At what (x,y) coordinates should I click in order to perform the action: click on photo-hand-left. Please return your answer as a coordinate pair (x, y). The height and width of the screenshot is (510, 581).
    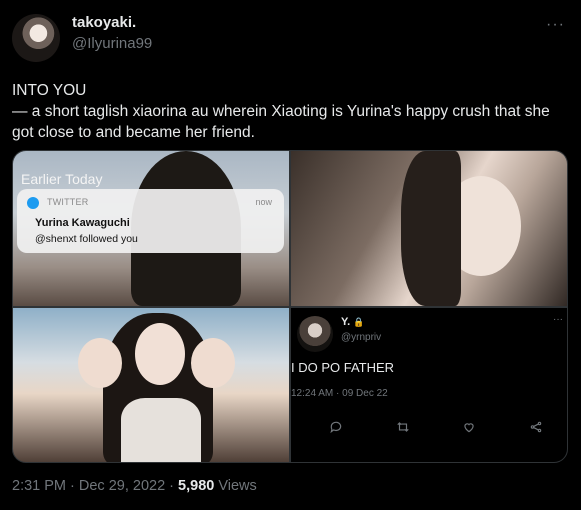
    Looking at the image, I should click on (100, 363).